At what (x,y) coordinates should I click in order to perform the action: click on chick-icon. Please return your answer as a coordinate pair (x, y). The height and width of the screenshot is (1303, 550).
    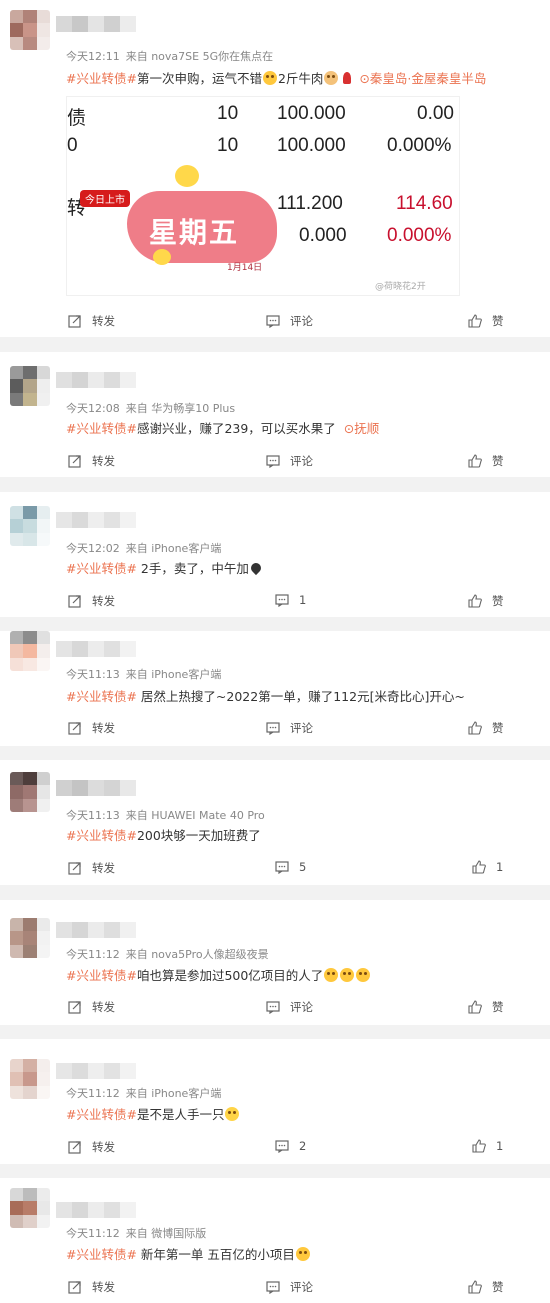
    Looking at the image, I should click on (187, 176).